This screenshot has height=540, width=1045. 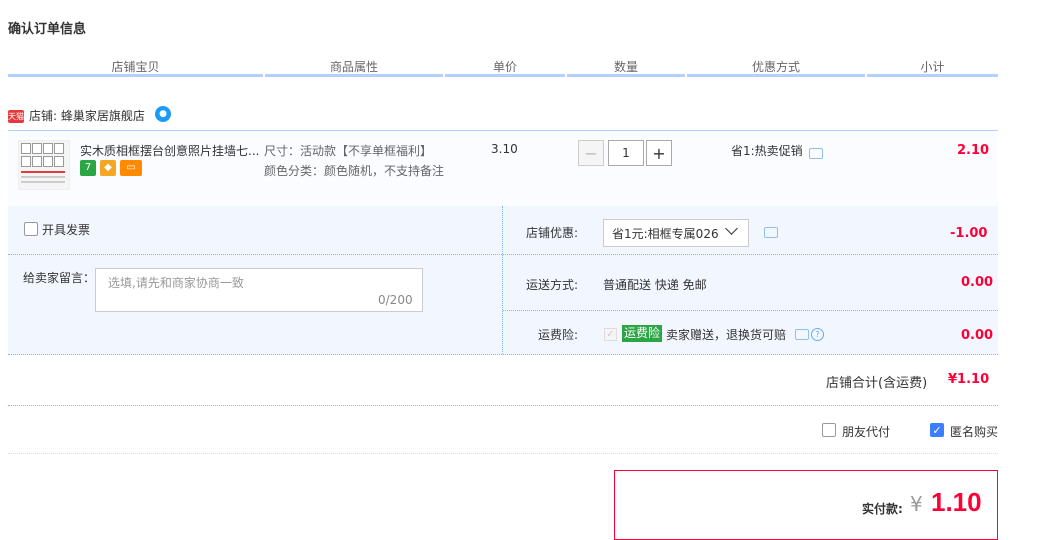 I want to click on anonymous-label: 匿名购买, so click(x=974, y=431).